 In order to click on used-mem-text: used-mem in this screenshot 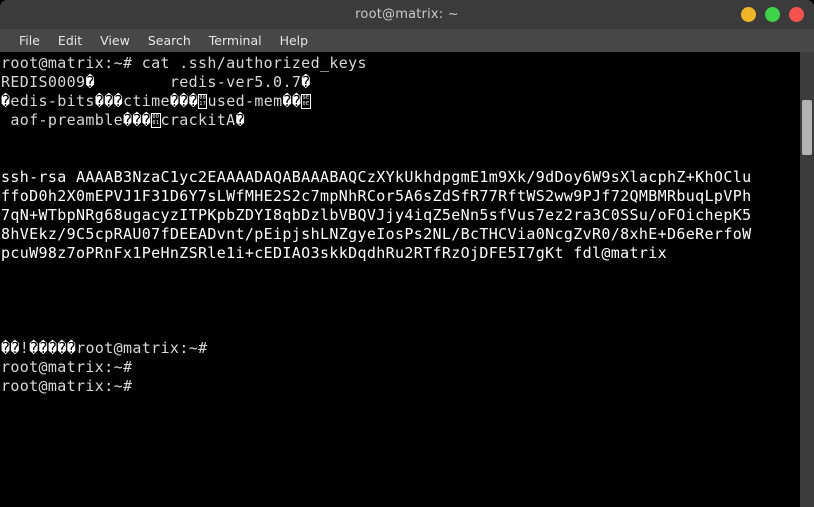, I will do `click(245, 101)`.